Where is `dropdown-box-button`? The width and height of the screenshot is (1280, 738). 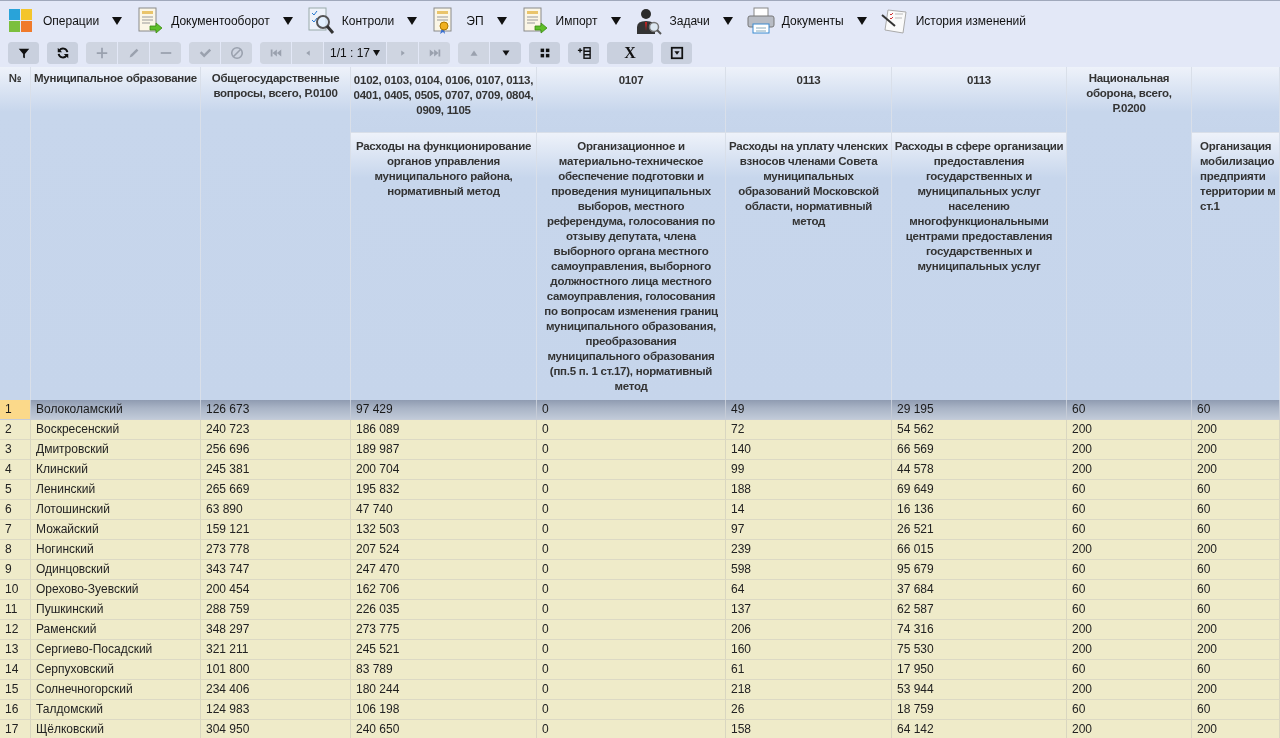 dropdown-box-button is located at coordinates (677, 53).